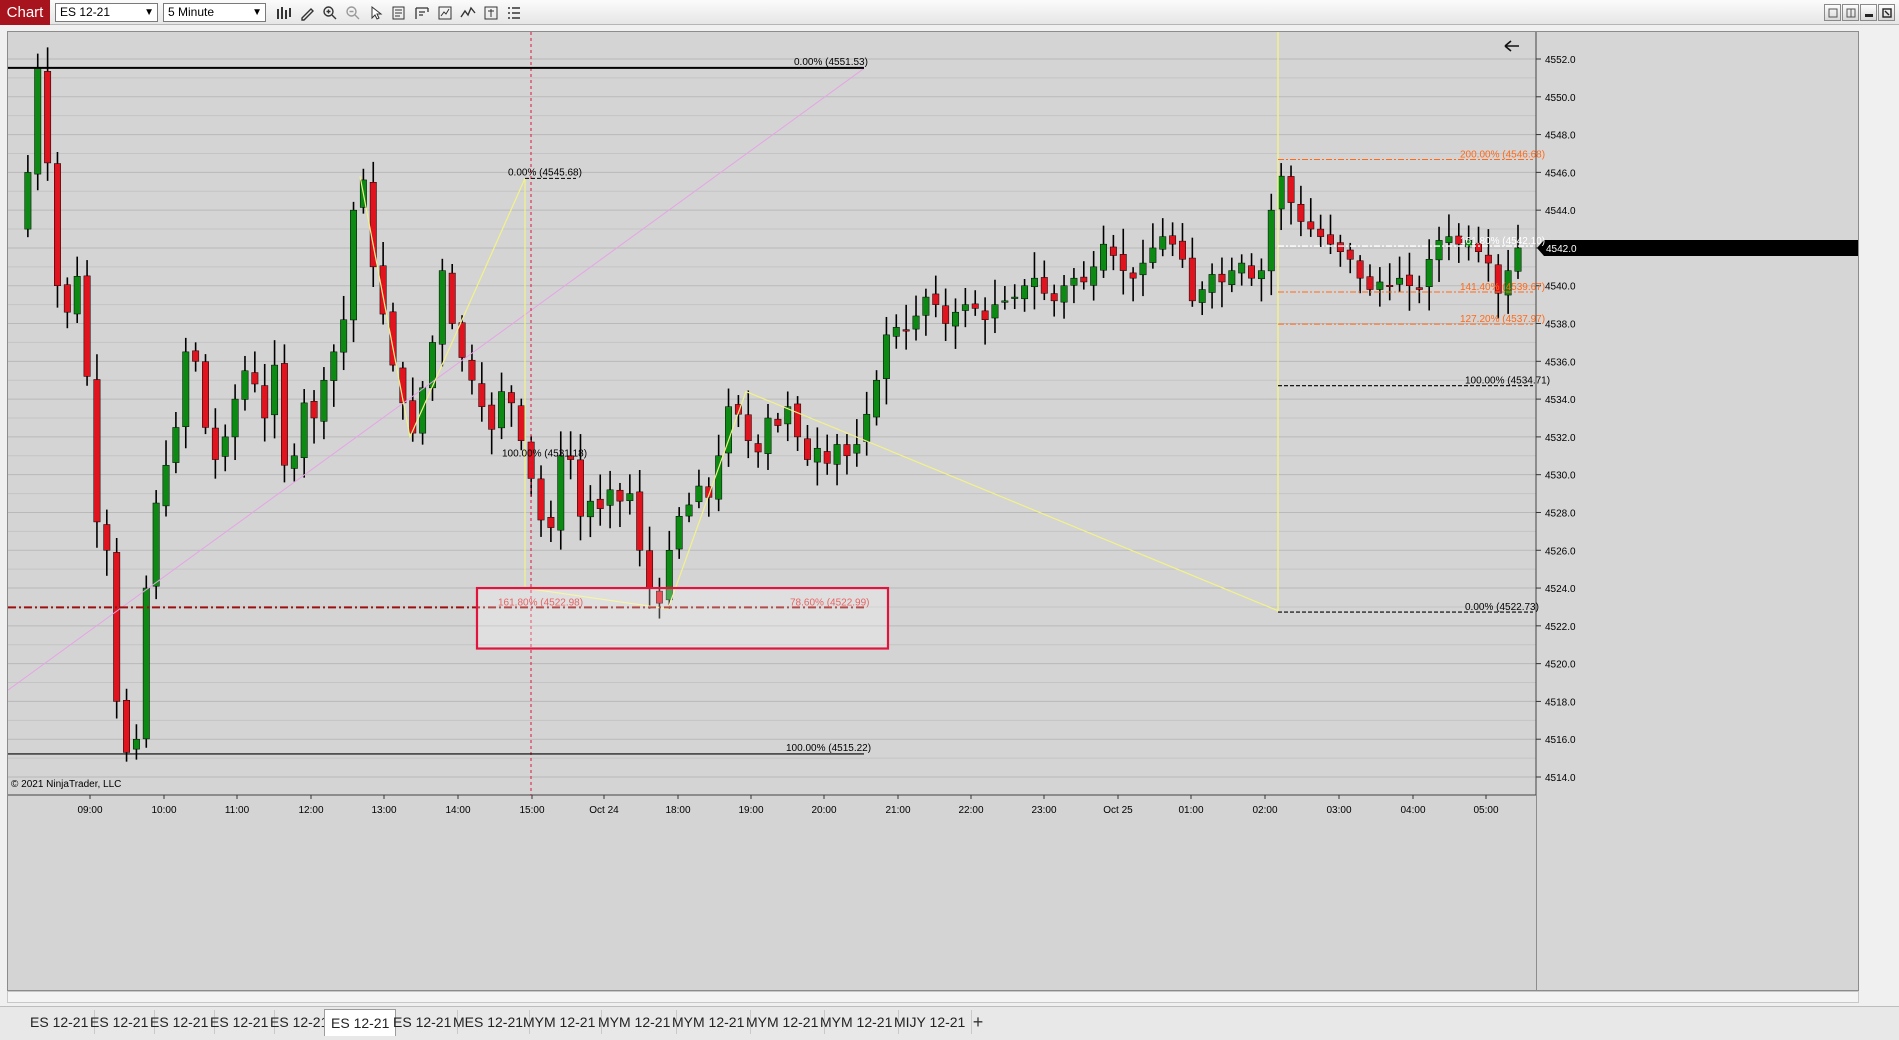  What do you see at coordinates (1560, 702) in the screenshot?
I see `price-tick-label: 4518.0` at bounding box center [1560, 702].